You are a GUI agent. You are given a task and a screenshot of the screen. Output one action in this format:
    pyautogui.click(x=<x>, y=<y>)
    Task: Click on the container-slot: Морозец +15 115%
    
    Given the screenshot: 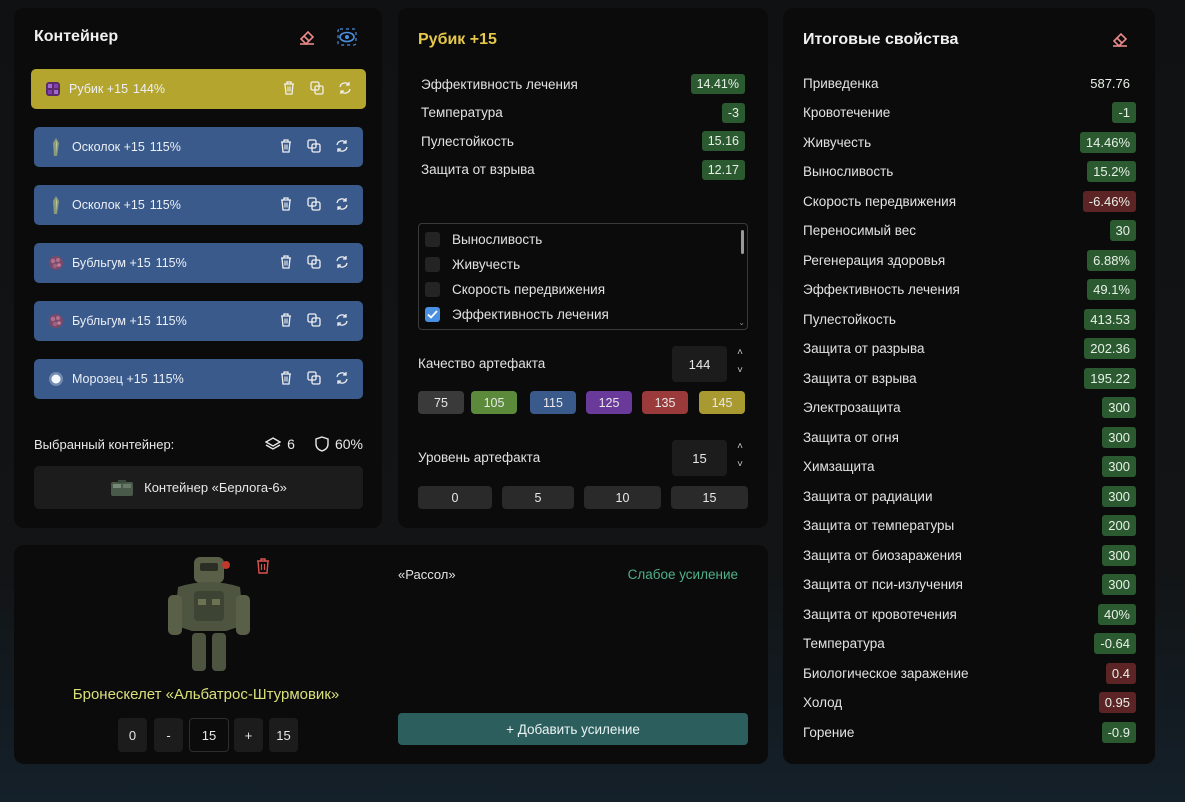 What is the action you would take?
    pyautogui.click(x=198, y=379)
    